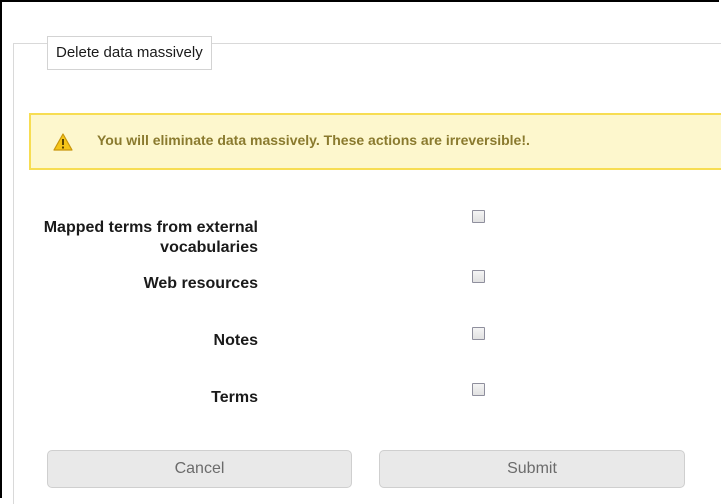 The height and width of the screenshot is (504, 721). Describe the element at coordinates (200, 283) in the screenshot. I see `option-label-web-resources: Web resources` at that location.